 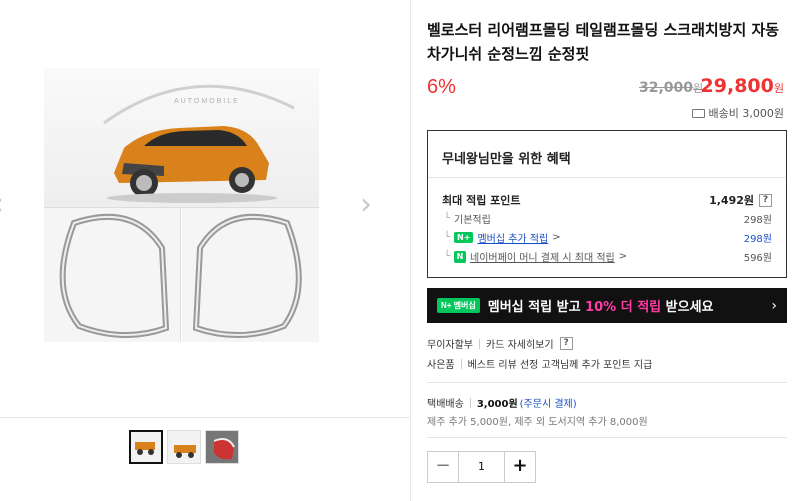 I want to click on brand-watermark: AUTOMOBILE, so click(x=207, y=101).